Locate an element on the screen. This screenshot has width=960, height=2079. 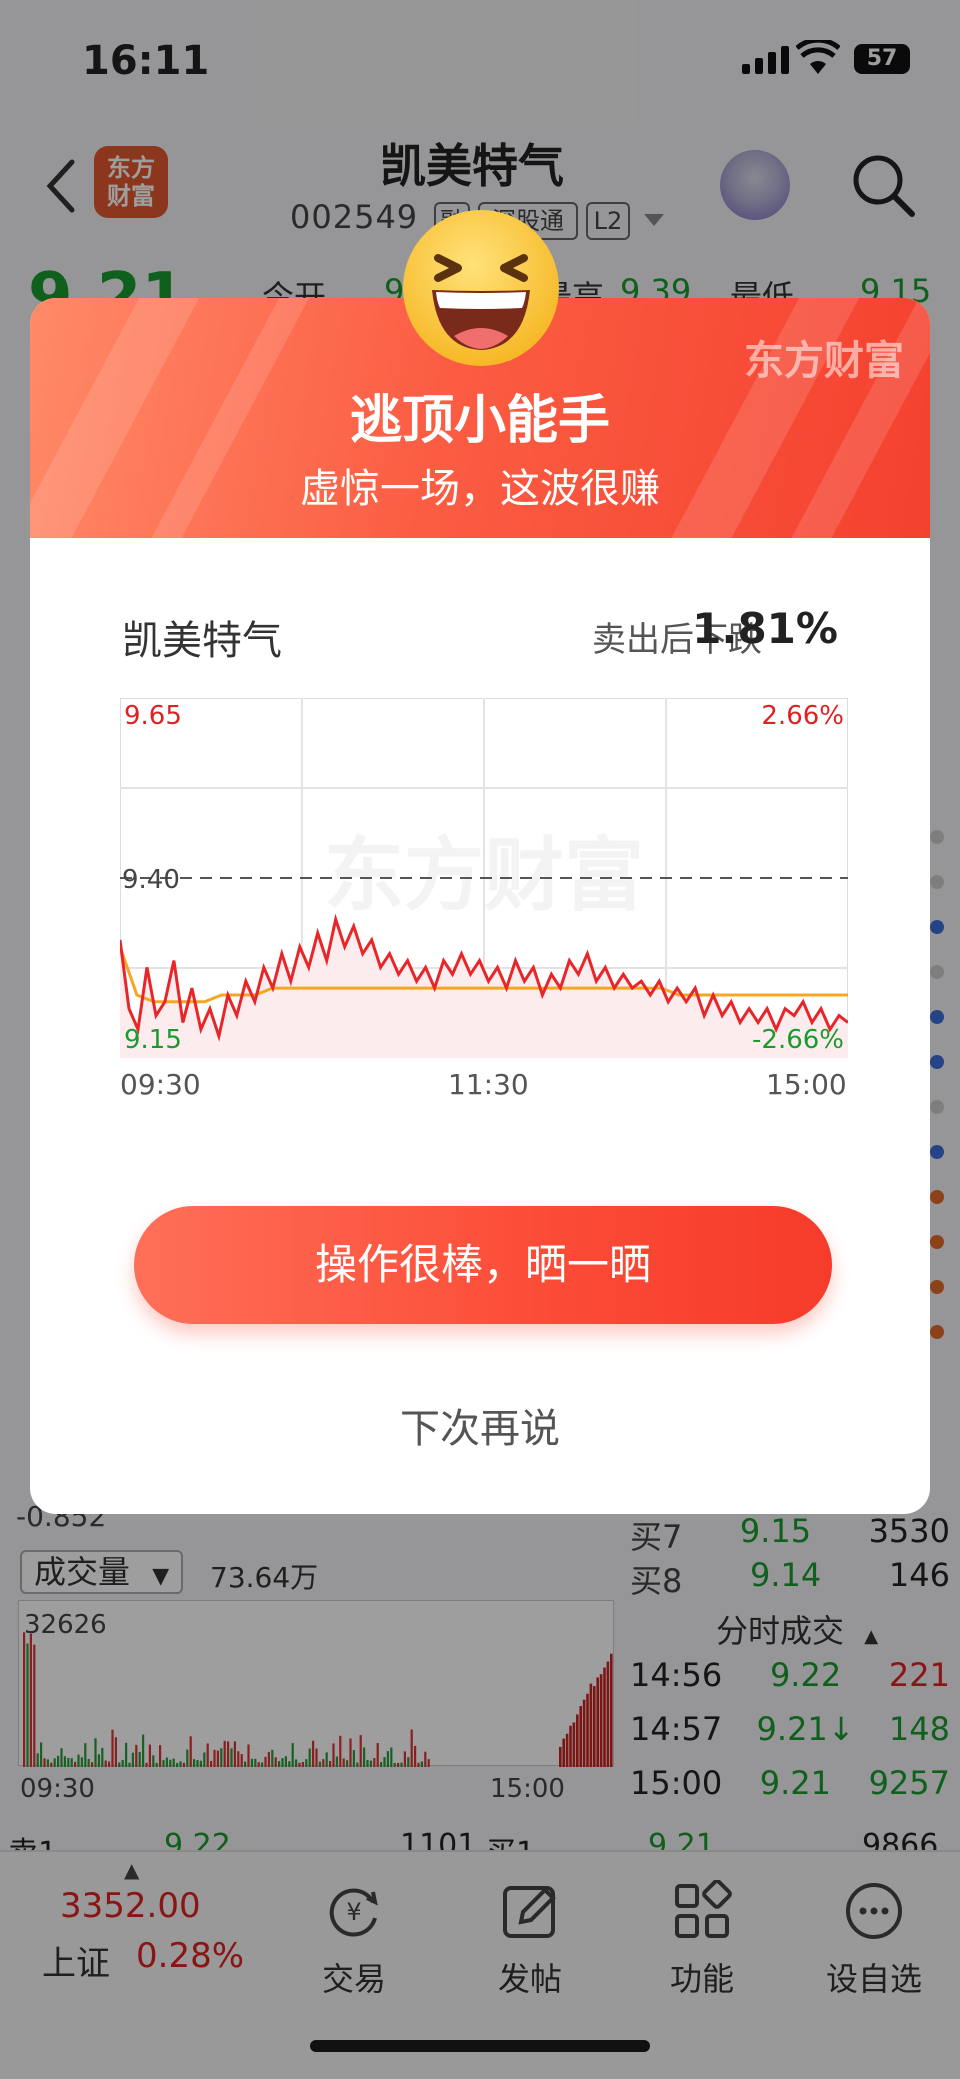
home-indicator is located at coordinates (480, 2046).